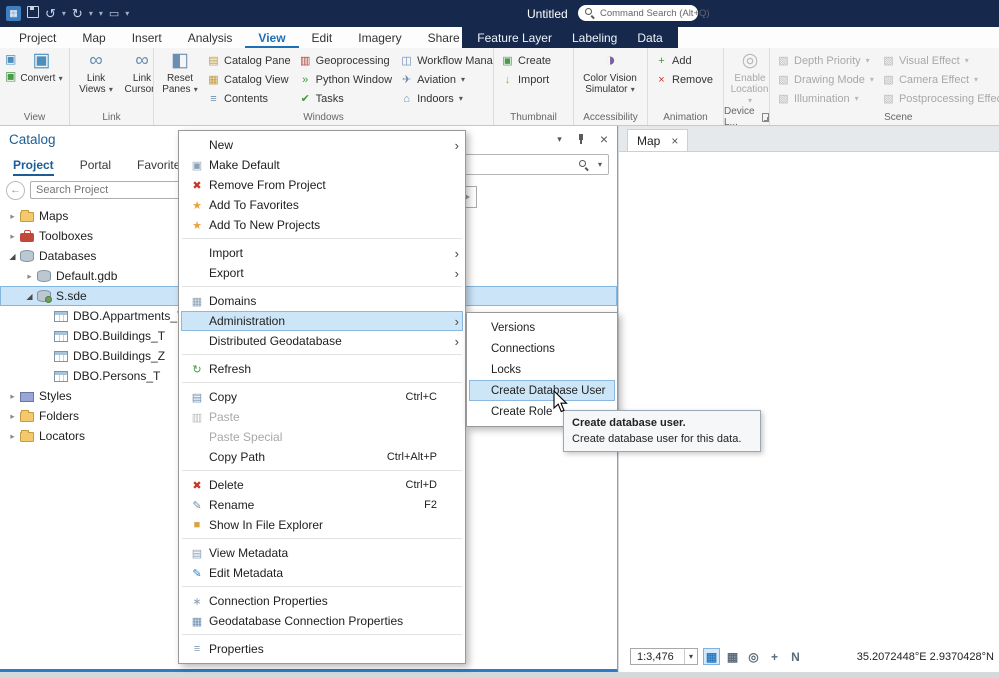  I want to click on submenu-item-create-database-user: Create Database User, so click(542, 390).